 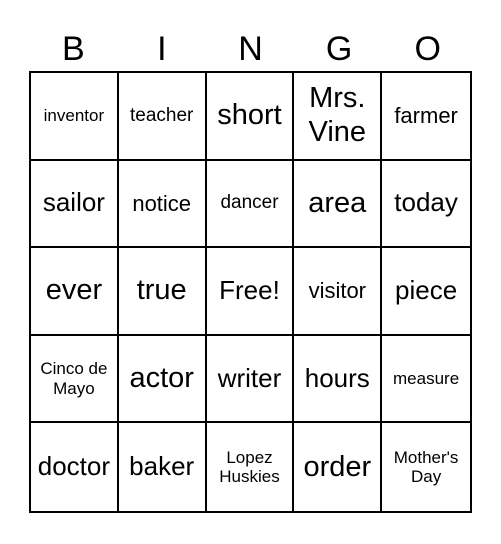 I want to click on bingo-cell: Lopez Huskies, so click(x=251, y=467).